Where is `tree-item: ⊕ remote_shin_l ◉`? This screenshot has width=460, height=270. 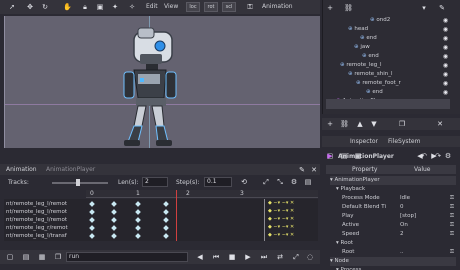 tree-item: ⊕ remote_shin_l ◉ is located at coordinates (388, 74).